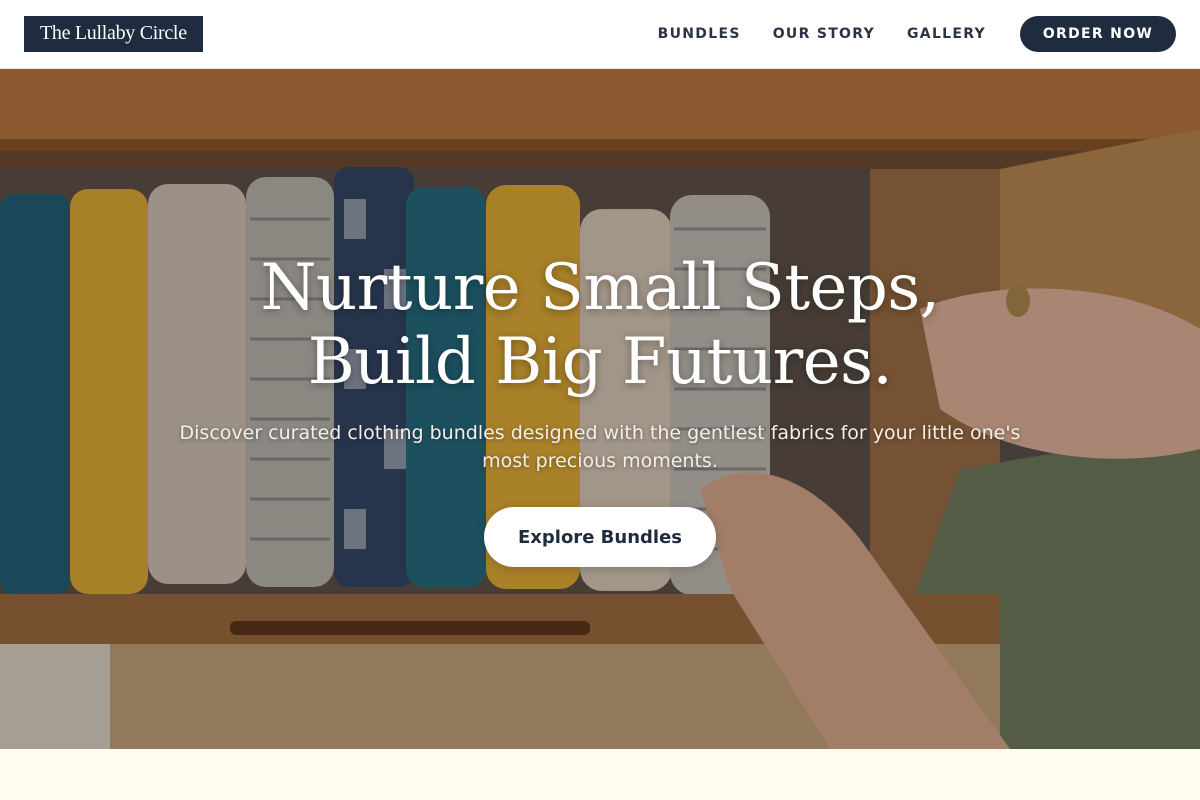 This screenshot has width=1200, height=800. I want to click on order-now-button: ORDER NOW, so click(1098, 34).